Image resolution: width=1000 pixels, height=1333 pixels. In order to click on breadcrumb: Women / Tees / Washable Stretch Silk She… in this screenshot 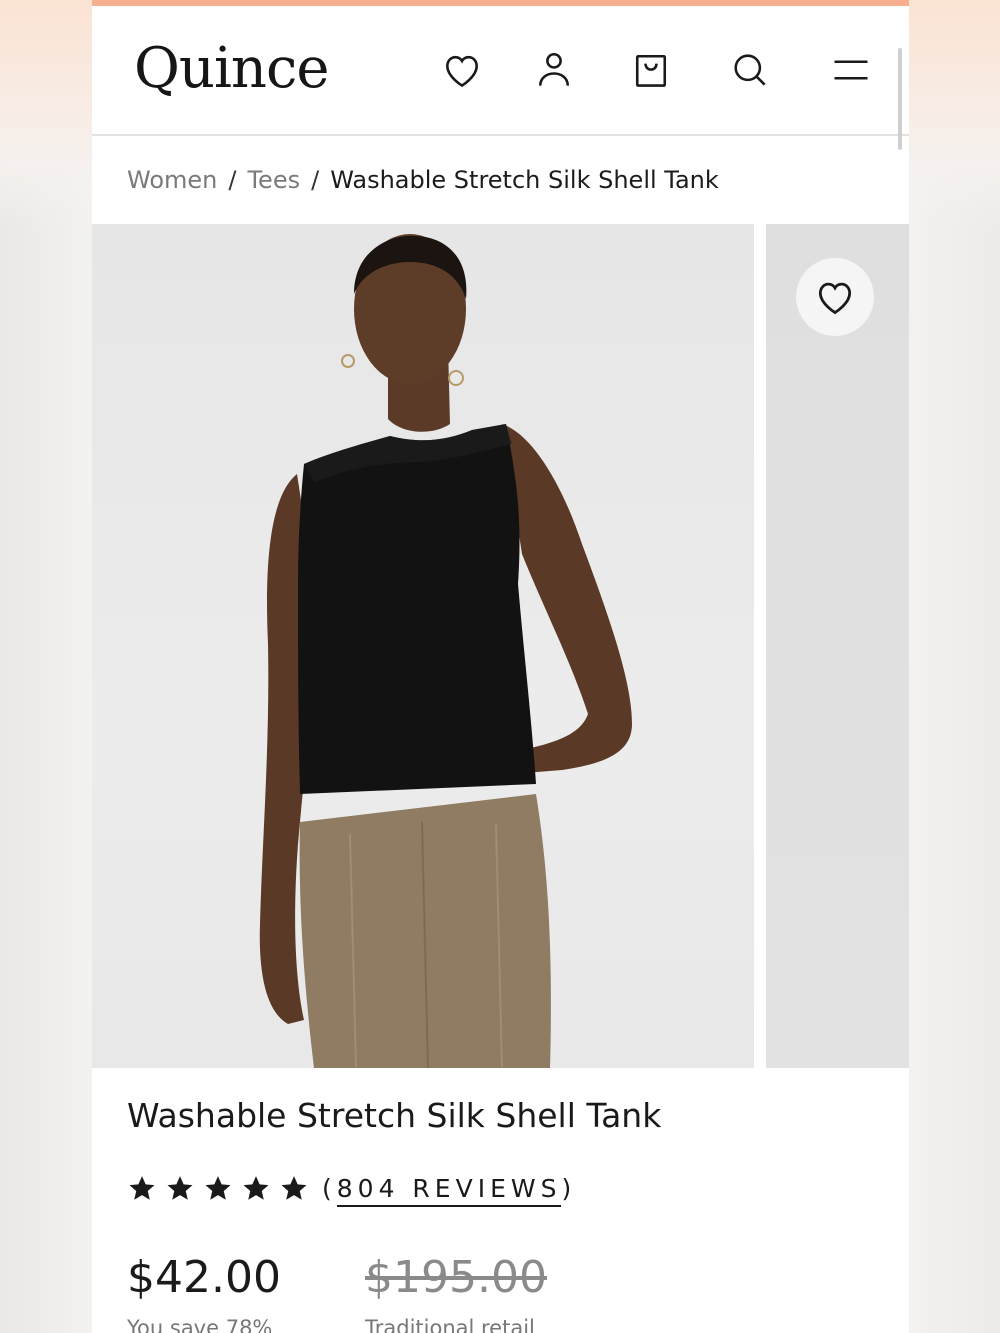, I will do `click(423, 180)`.